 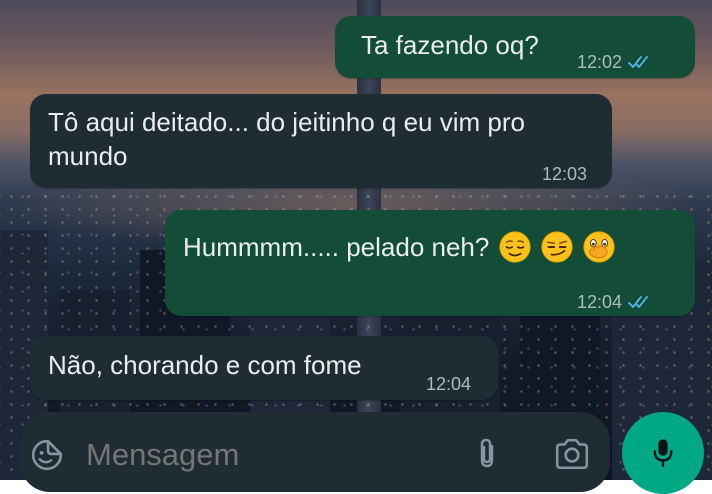 I want to click on mic-icon, so click(x=663, y=453).